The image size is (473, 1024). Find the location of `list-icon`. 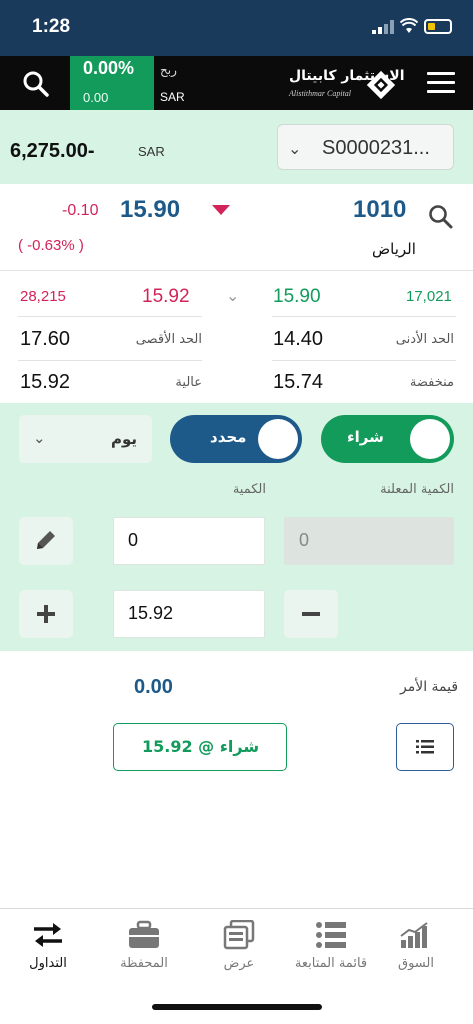

list-icon is located at coordinates (425, 747).